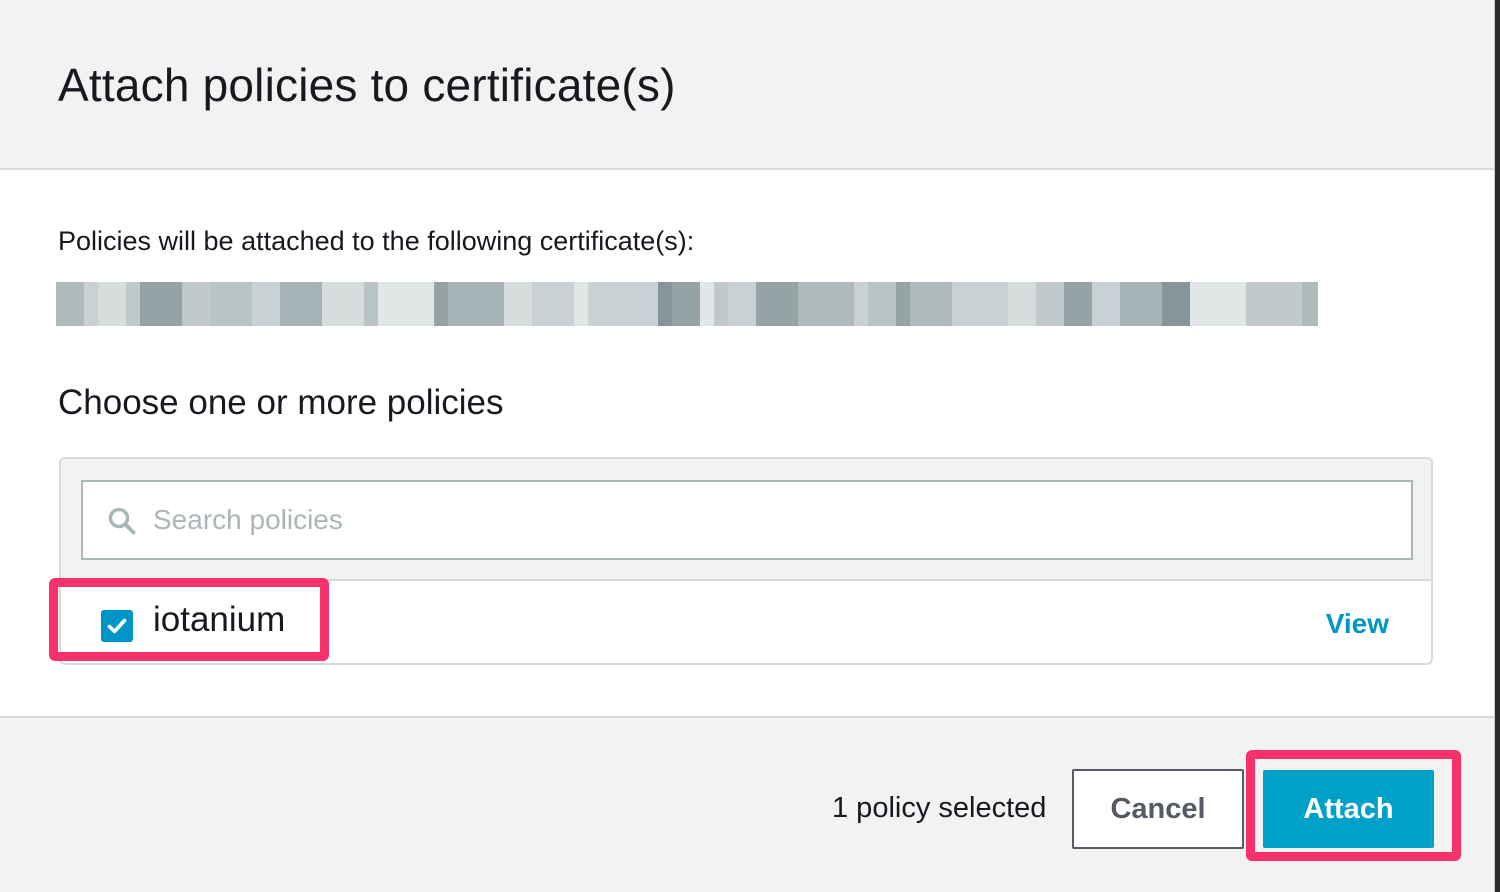 This screenshot has height=892, width=1500. What do you see at coordinates (1348, 809) in the screenshot?
I see `attach-button: Attach` at bounding box center [1348, 809].